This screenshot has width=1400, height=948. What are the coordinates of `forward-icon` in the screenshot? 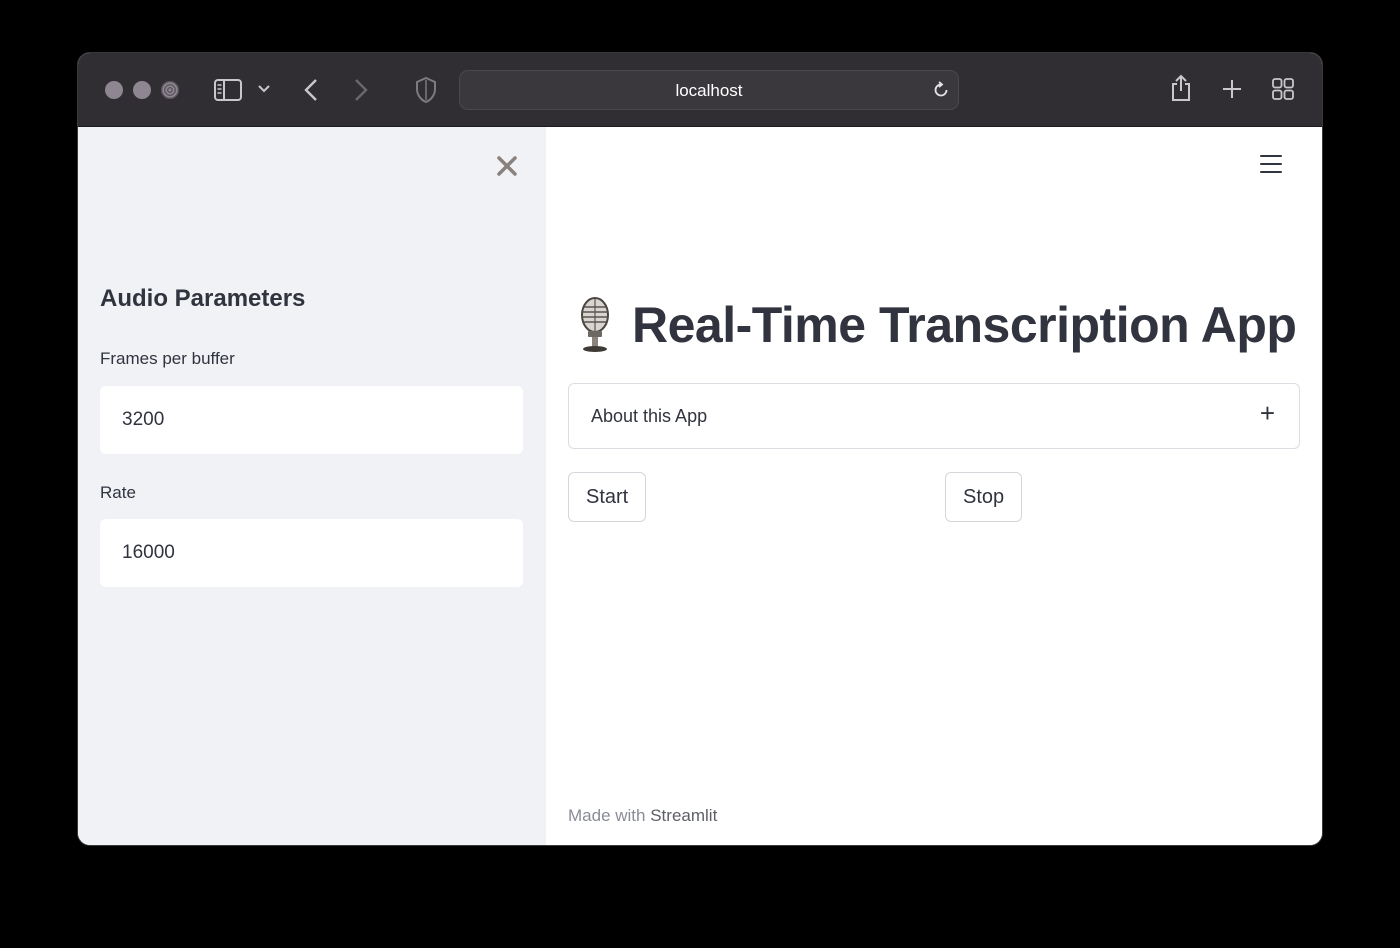 It's located at (361, 90).